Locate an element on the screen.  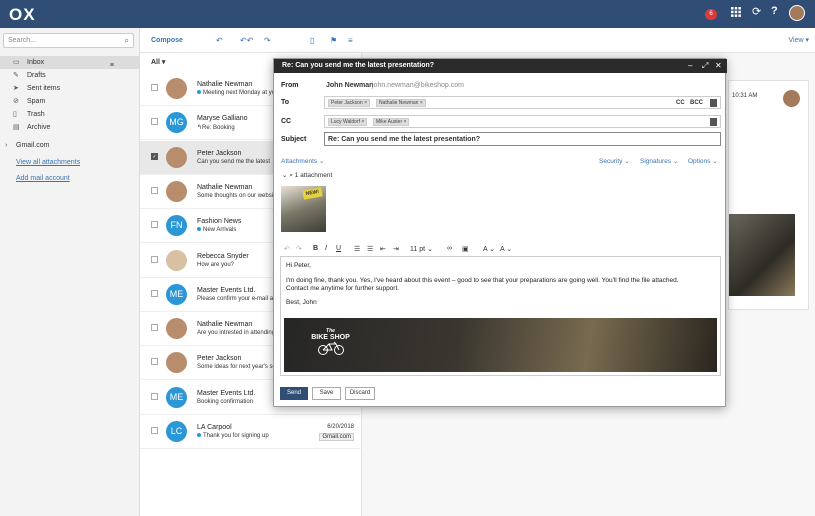
options-label: Options is located at coordinates (699, 161).